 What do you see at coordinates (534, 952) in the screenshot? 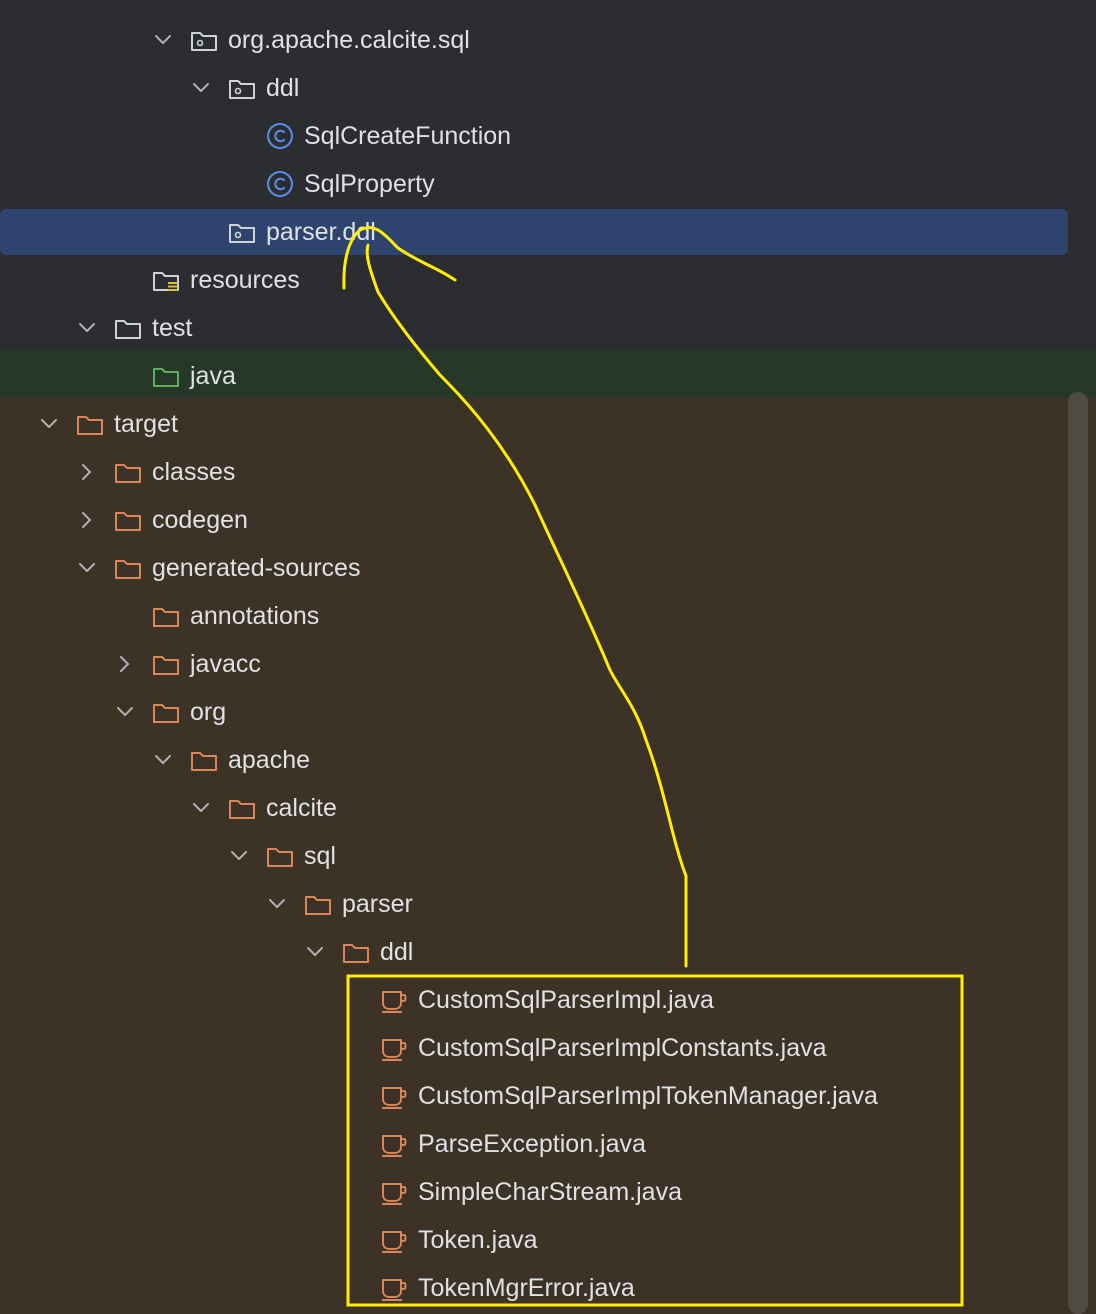
I see `tree-item-generated-ddl: ddl` at bounding box center [534, 952].